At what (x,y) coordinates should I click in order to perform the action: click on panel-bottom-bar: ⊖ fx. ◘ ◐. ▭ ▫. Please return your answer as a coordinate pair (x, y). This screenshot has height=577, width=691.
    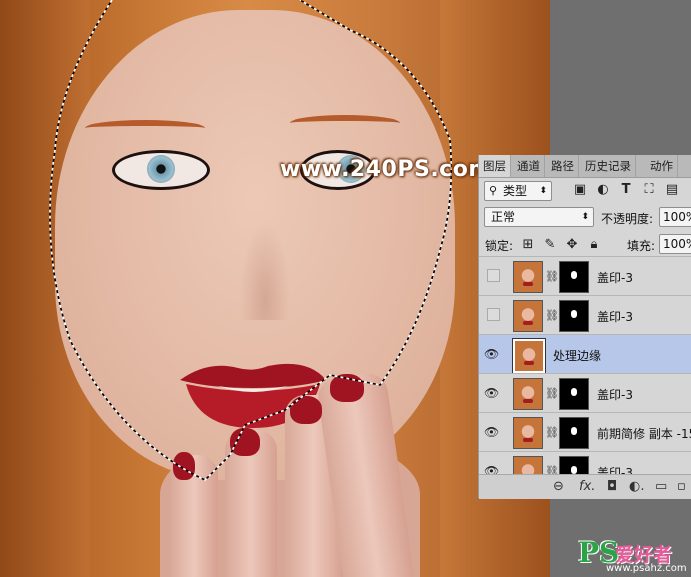
    Looking at the image, I should click on (585, 486).